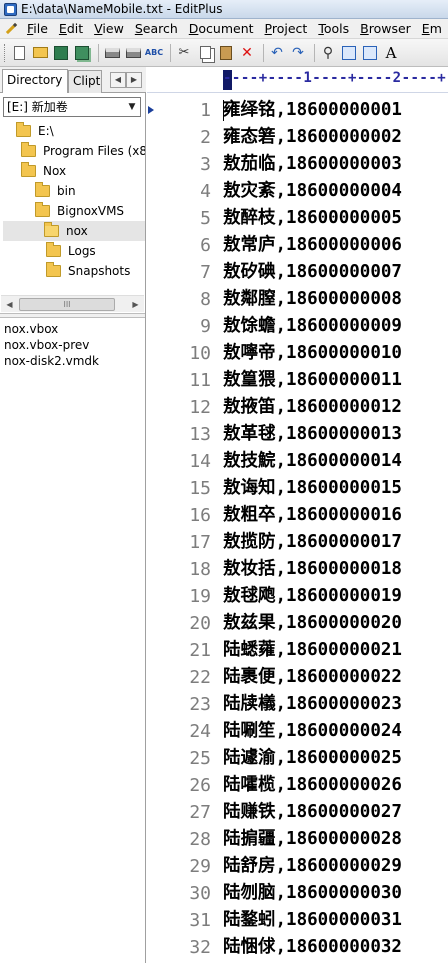  What do you see at coordinates (65, 271) in the screenshot?
I see `tree-item: Snapshots` at bounding box center [65, 271].